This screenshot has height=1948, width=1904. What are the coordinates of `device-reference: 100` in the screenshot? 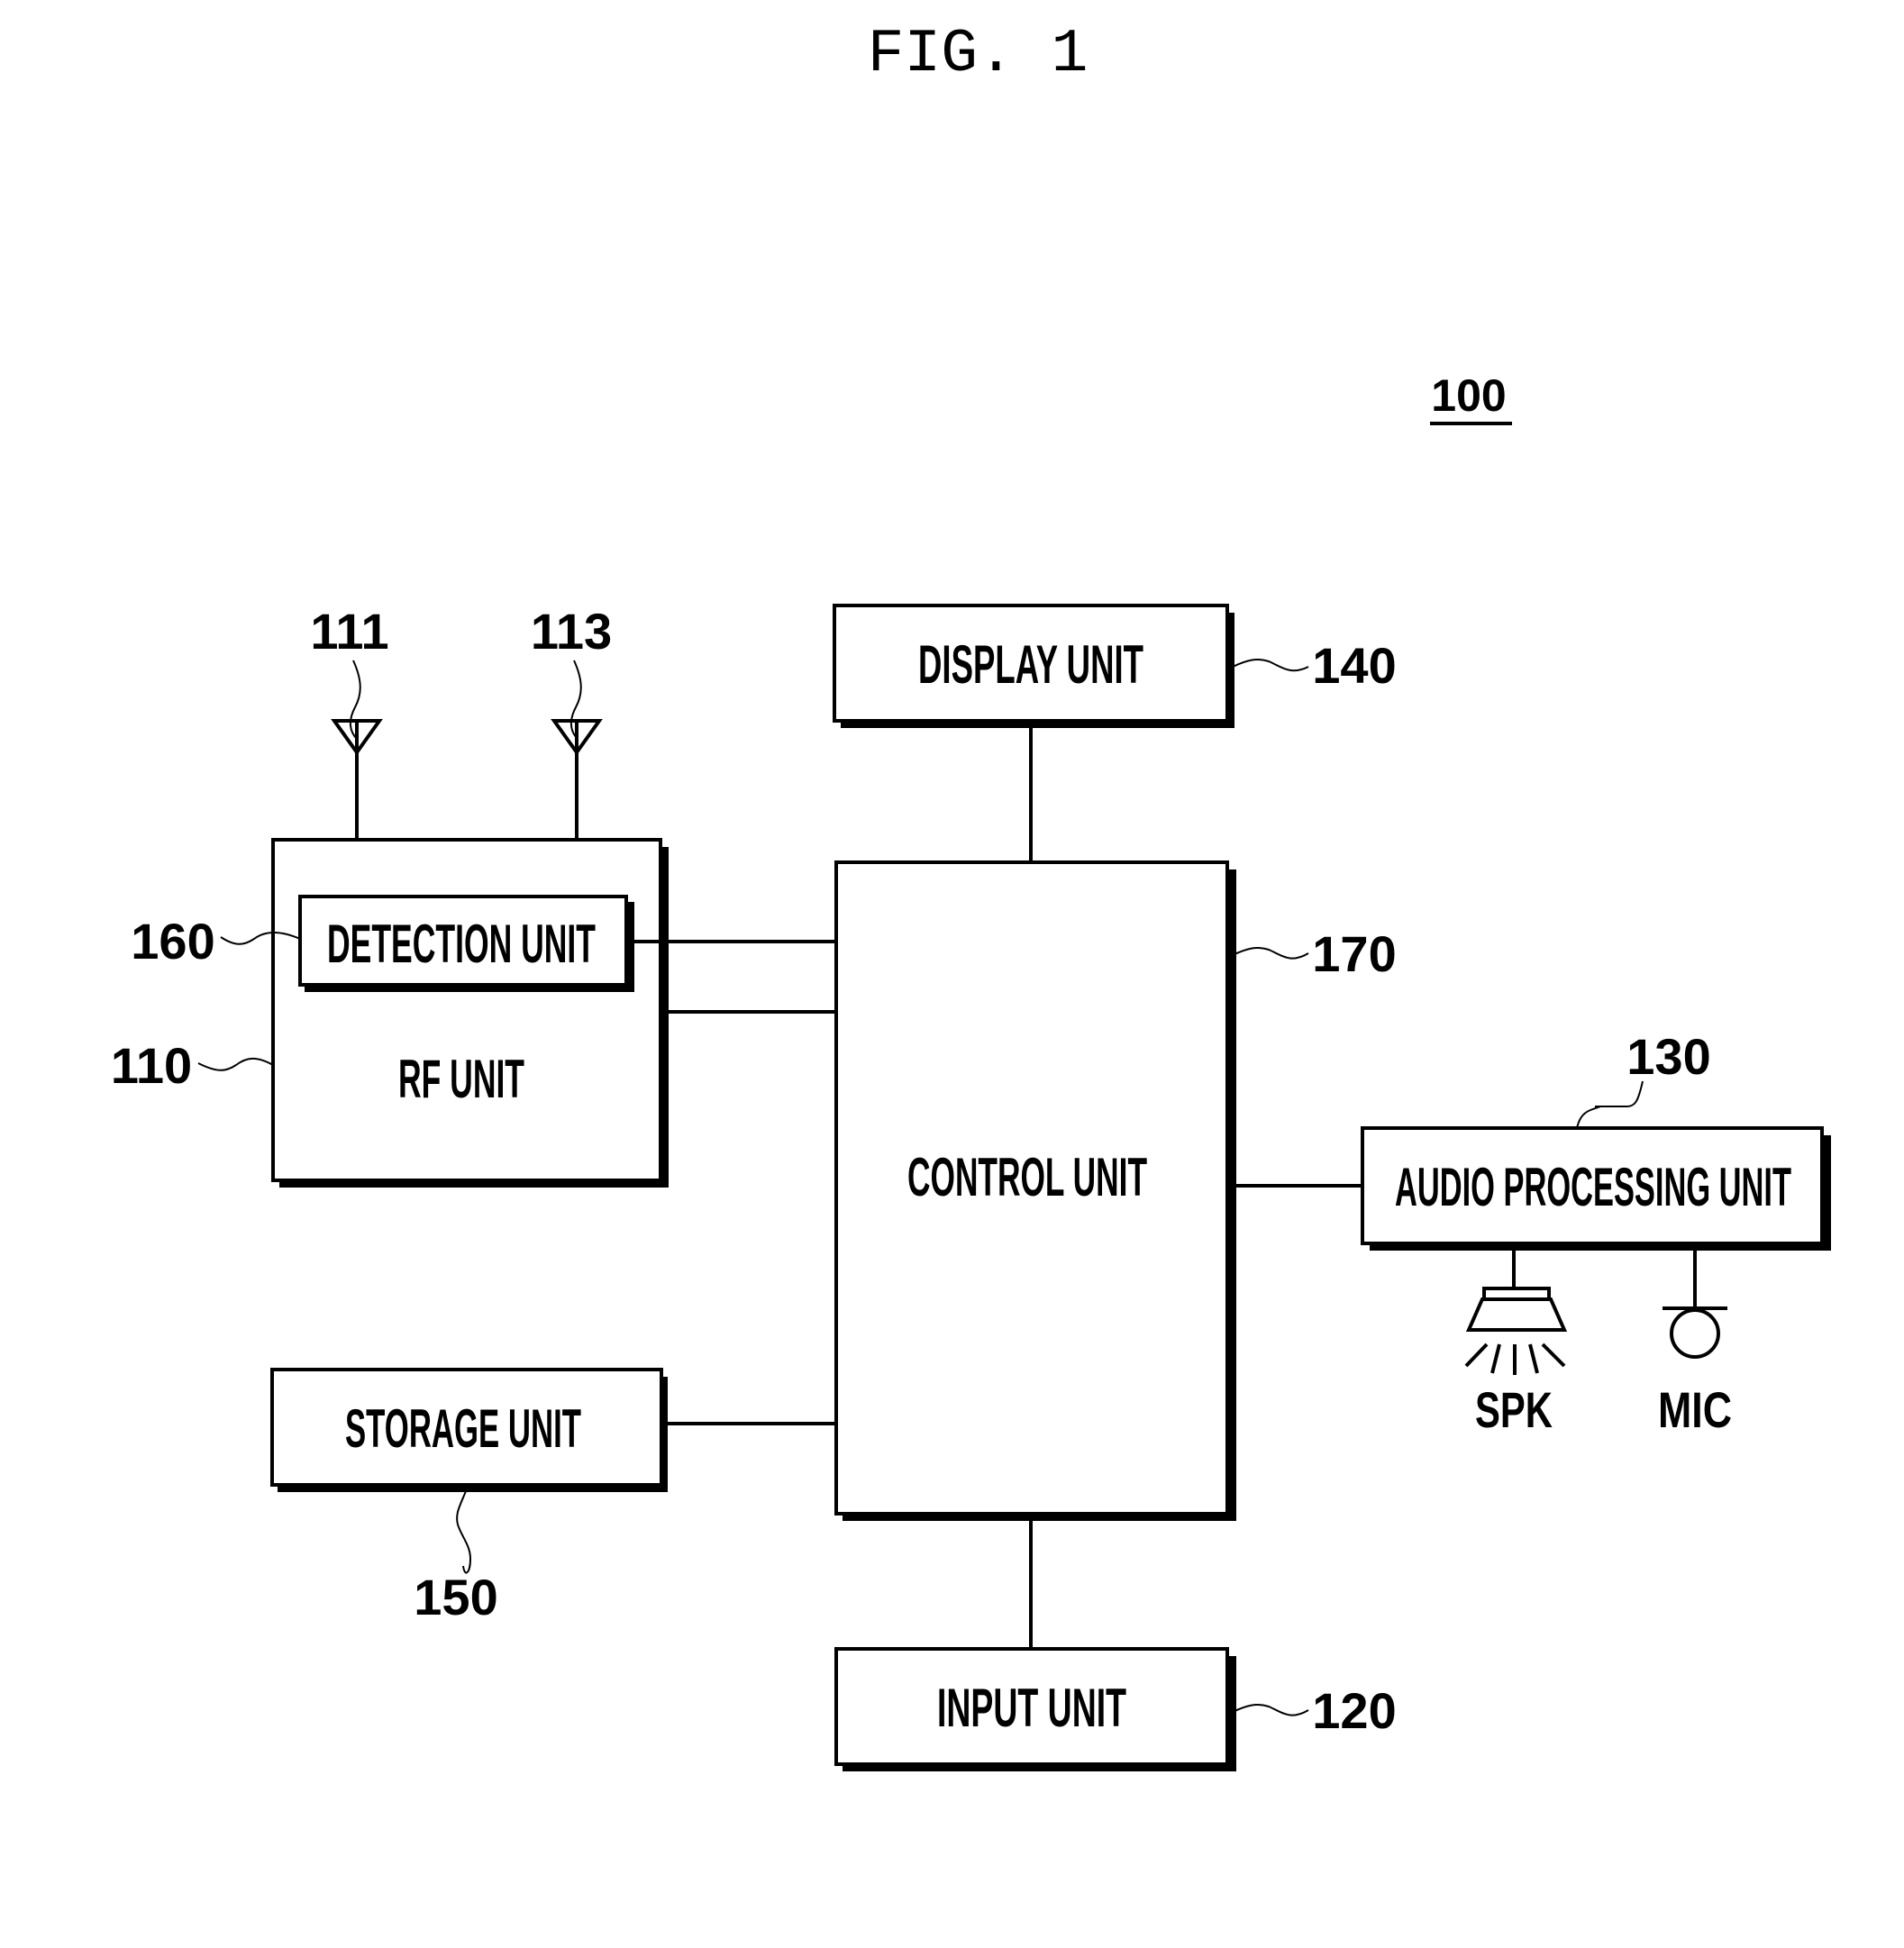 It's located at (1471, 397).